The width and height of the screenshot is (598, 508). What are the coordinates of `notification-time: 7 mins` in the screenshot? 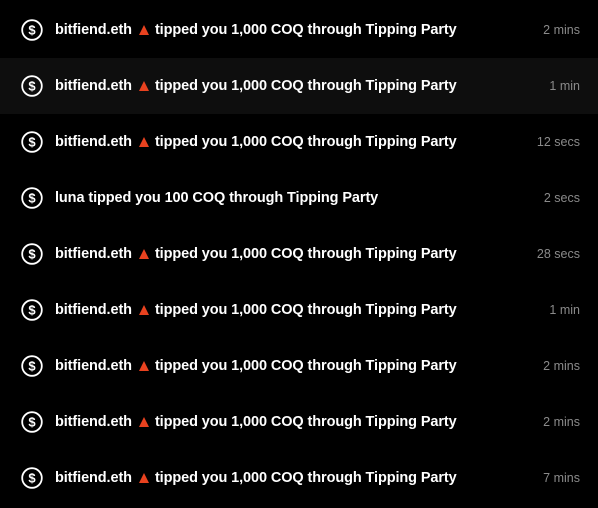 It's located at (561, 478).